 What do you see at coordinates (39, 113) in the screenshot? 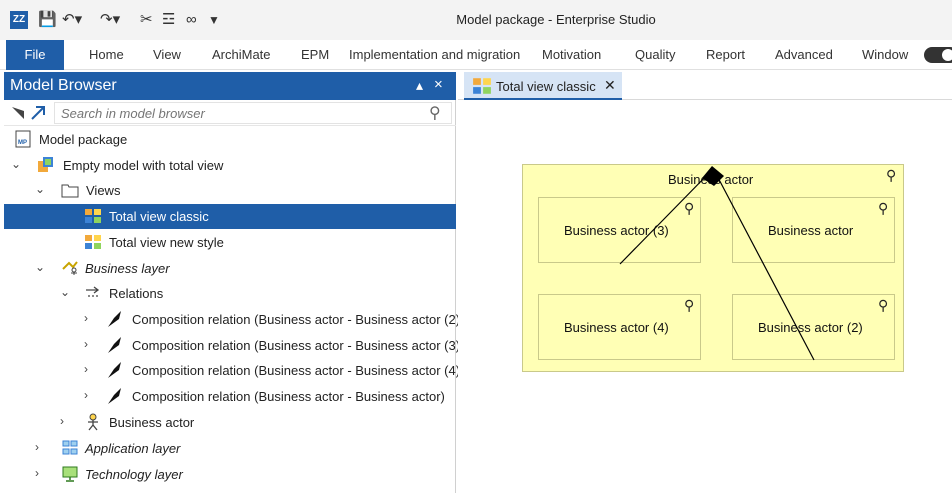
I see `expand-arrow-icon` at bounding box center [39, 113].